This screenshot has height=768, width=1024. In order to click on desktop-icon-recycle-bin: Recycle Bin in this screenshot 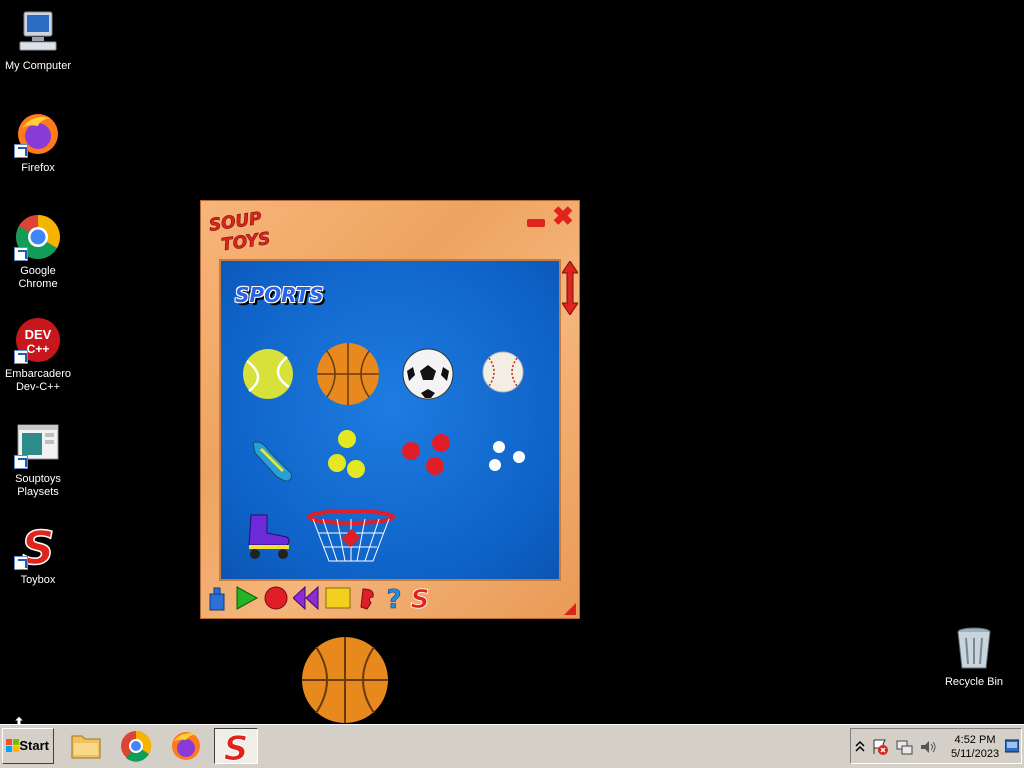, I will do `click(974, 656)`.